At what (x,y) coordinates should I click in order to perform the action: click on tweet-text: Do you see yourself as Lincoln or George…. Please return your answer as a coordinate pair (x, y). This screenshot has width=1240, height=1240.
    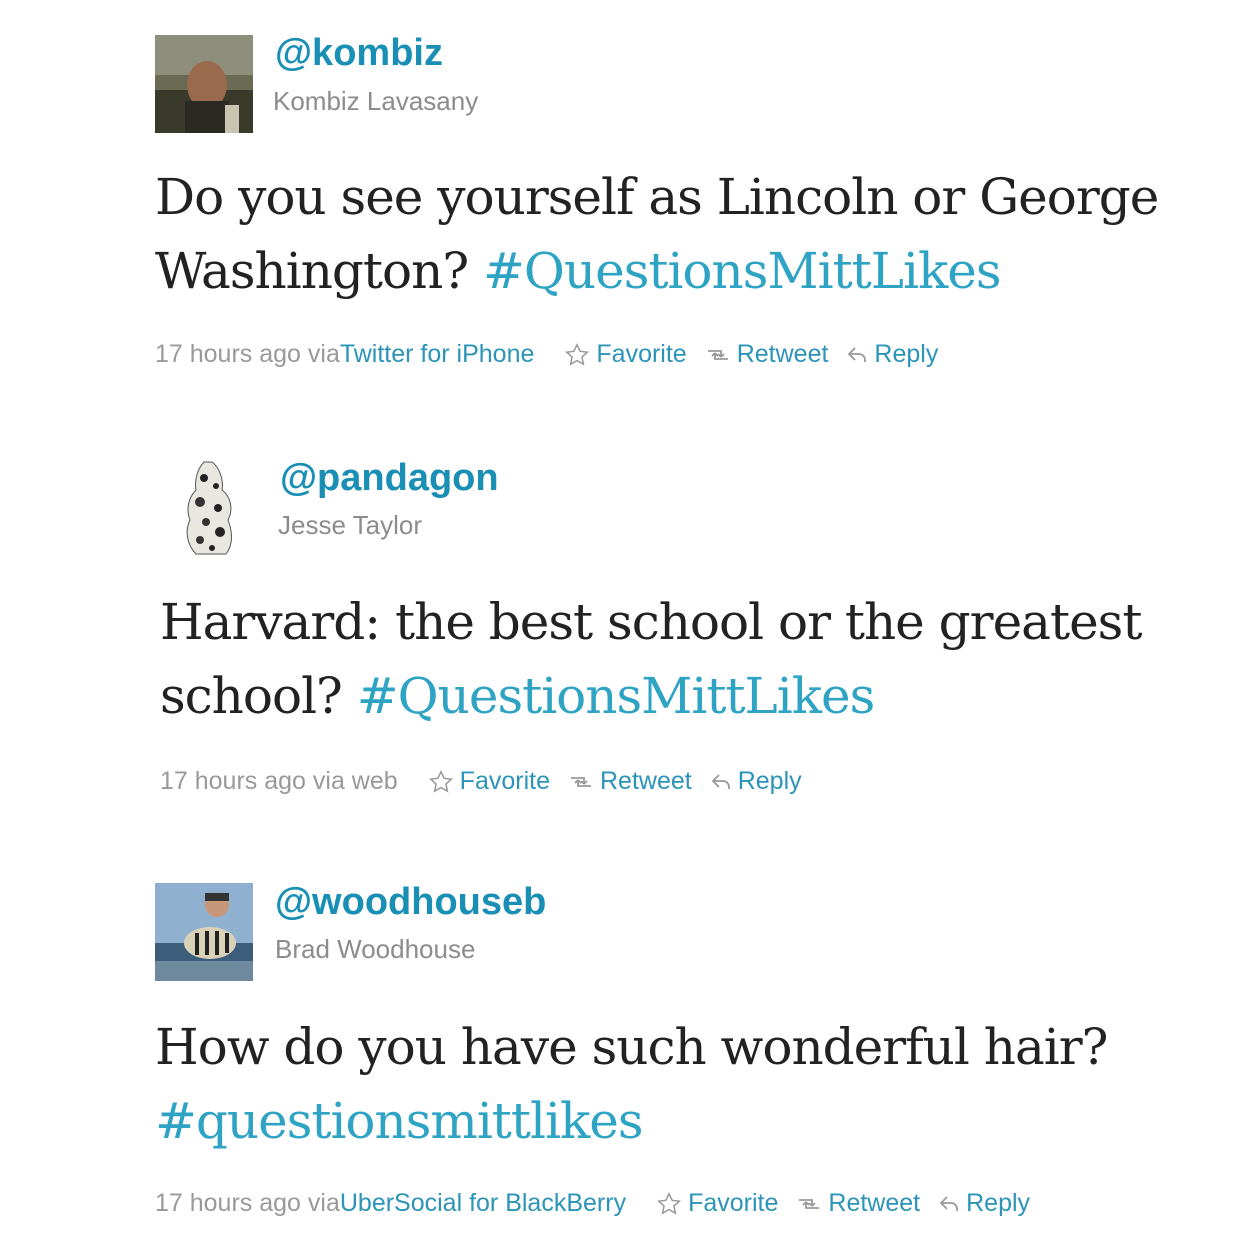
    Looking at the image, I should click on (657, 234).